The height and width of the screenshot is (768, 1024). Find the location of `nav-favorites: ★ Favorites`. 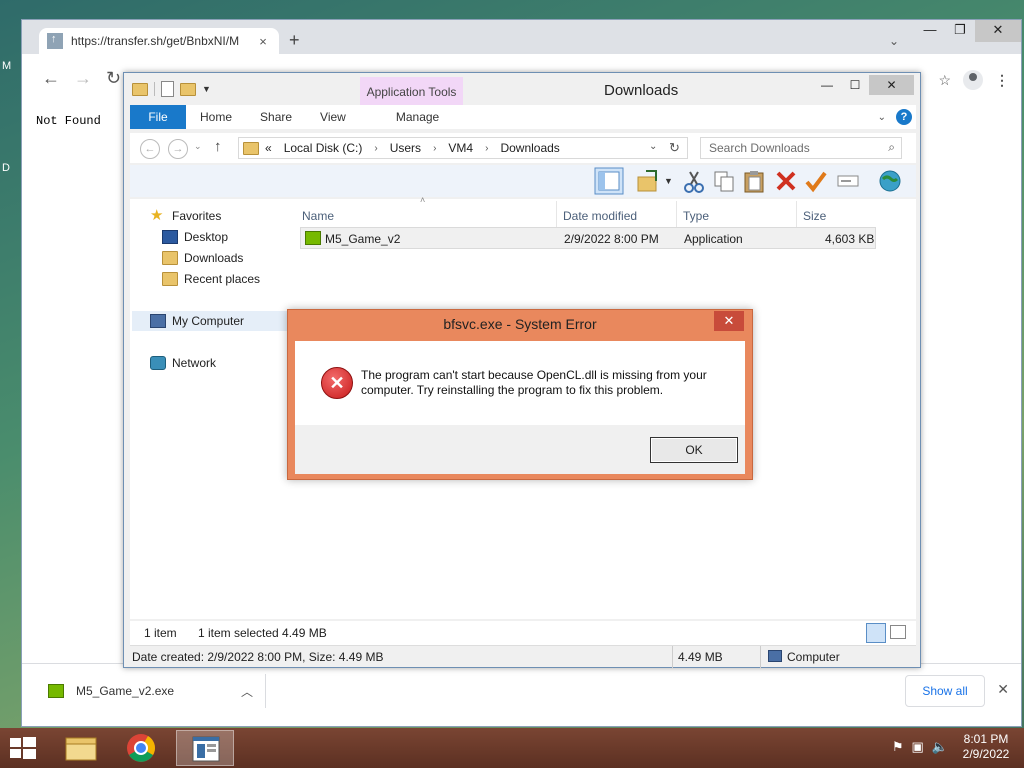

nav-favorites: ★ Favorites is located at coordinates (186, 215).